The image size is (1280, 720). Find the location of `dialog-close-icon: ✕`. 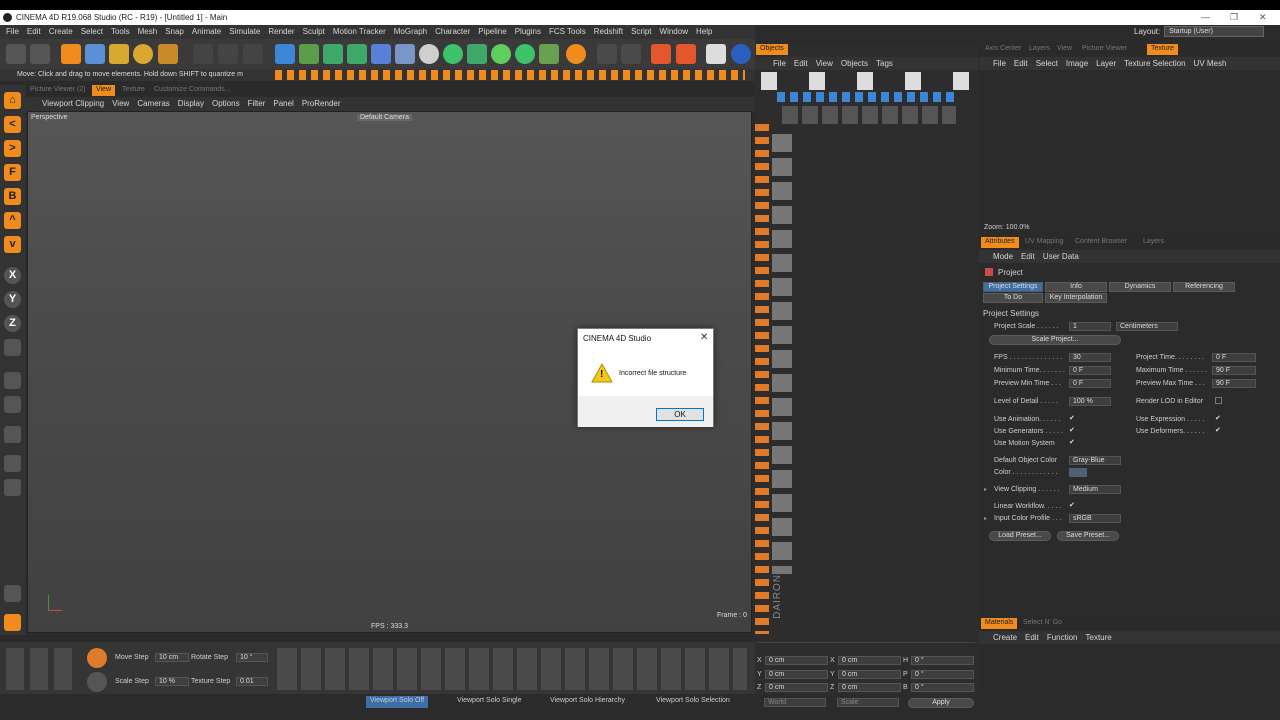

dialog-close-icon: ✕ is located at coordinates (704, 337).